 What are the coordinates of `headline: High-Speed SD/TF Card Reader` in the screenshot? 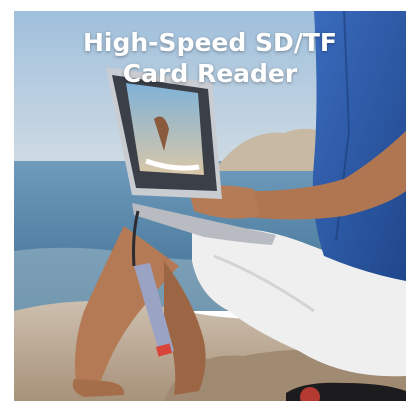 It's located at (210, 58).